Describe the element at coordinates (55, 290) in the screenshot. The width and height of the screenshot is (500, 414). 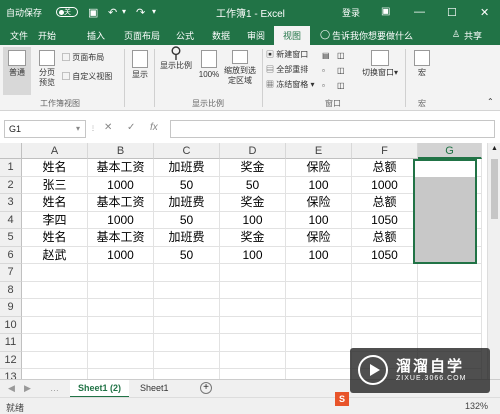
I see `cell-a8` at that location.